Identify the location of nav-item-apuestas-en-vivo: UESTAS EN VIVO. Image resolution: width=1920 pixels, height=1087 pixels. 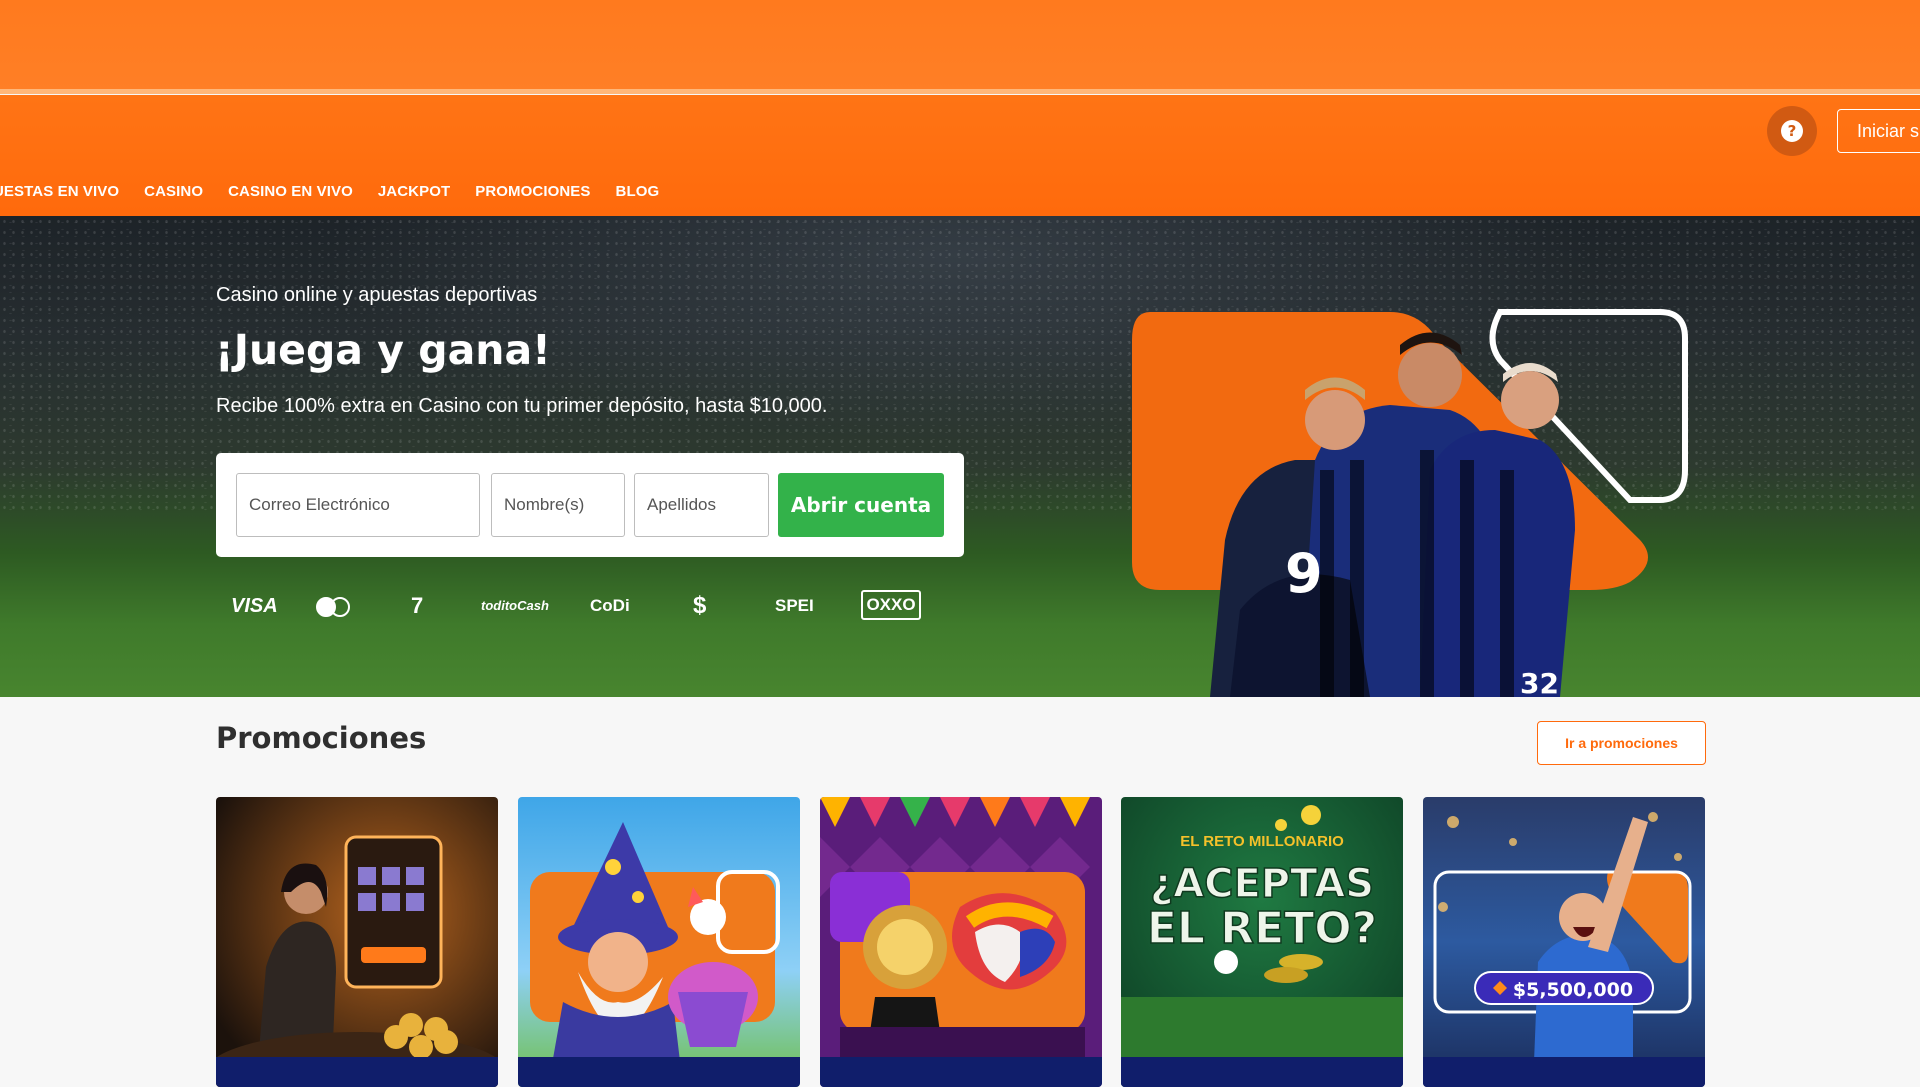
(59, 191).